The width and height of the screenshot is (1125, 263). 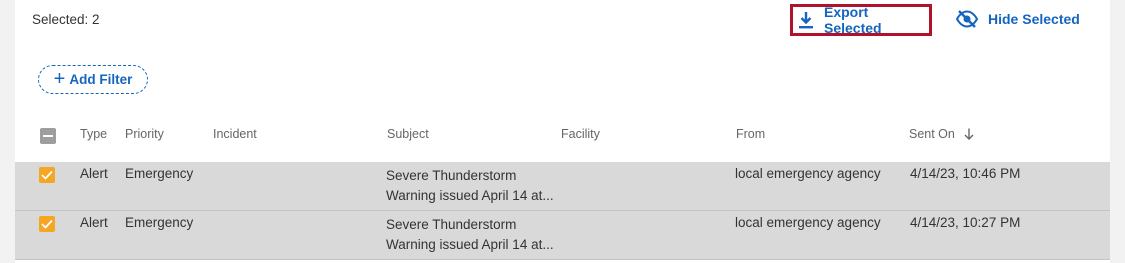 I want to click on hide-selected-label: Hide Selected, so click(x=1034, y=19).